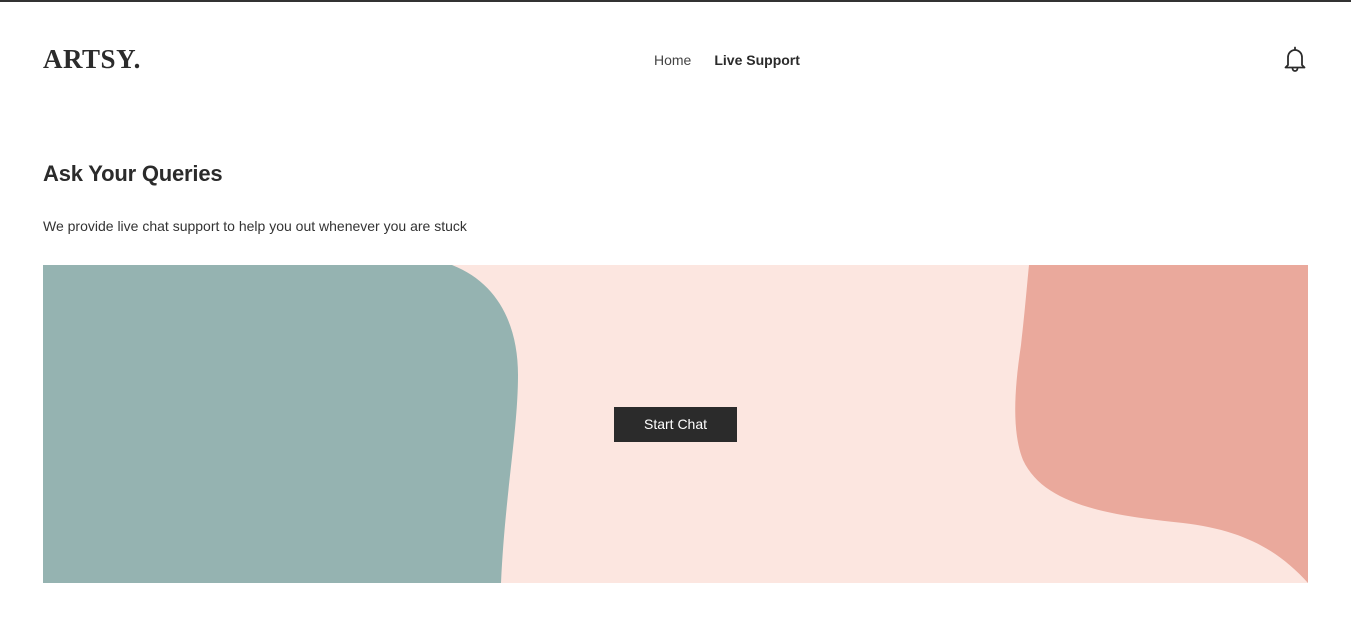 The width and height of the screenshot is (1351, 638). I want to click on main-nav: Home Live Support, so click(727, 60).